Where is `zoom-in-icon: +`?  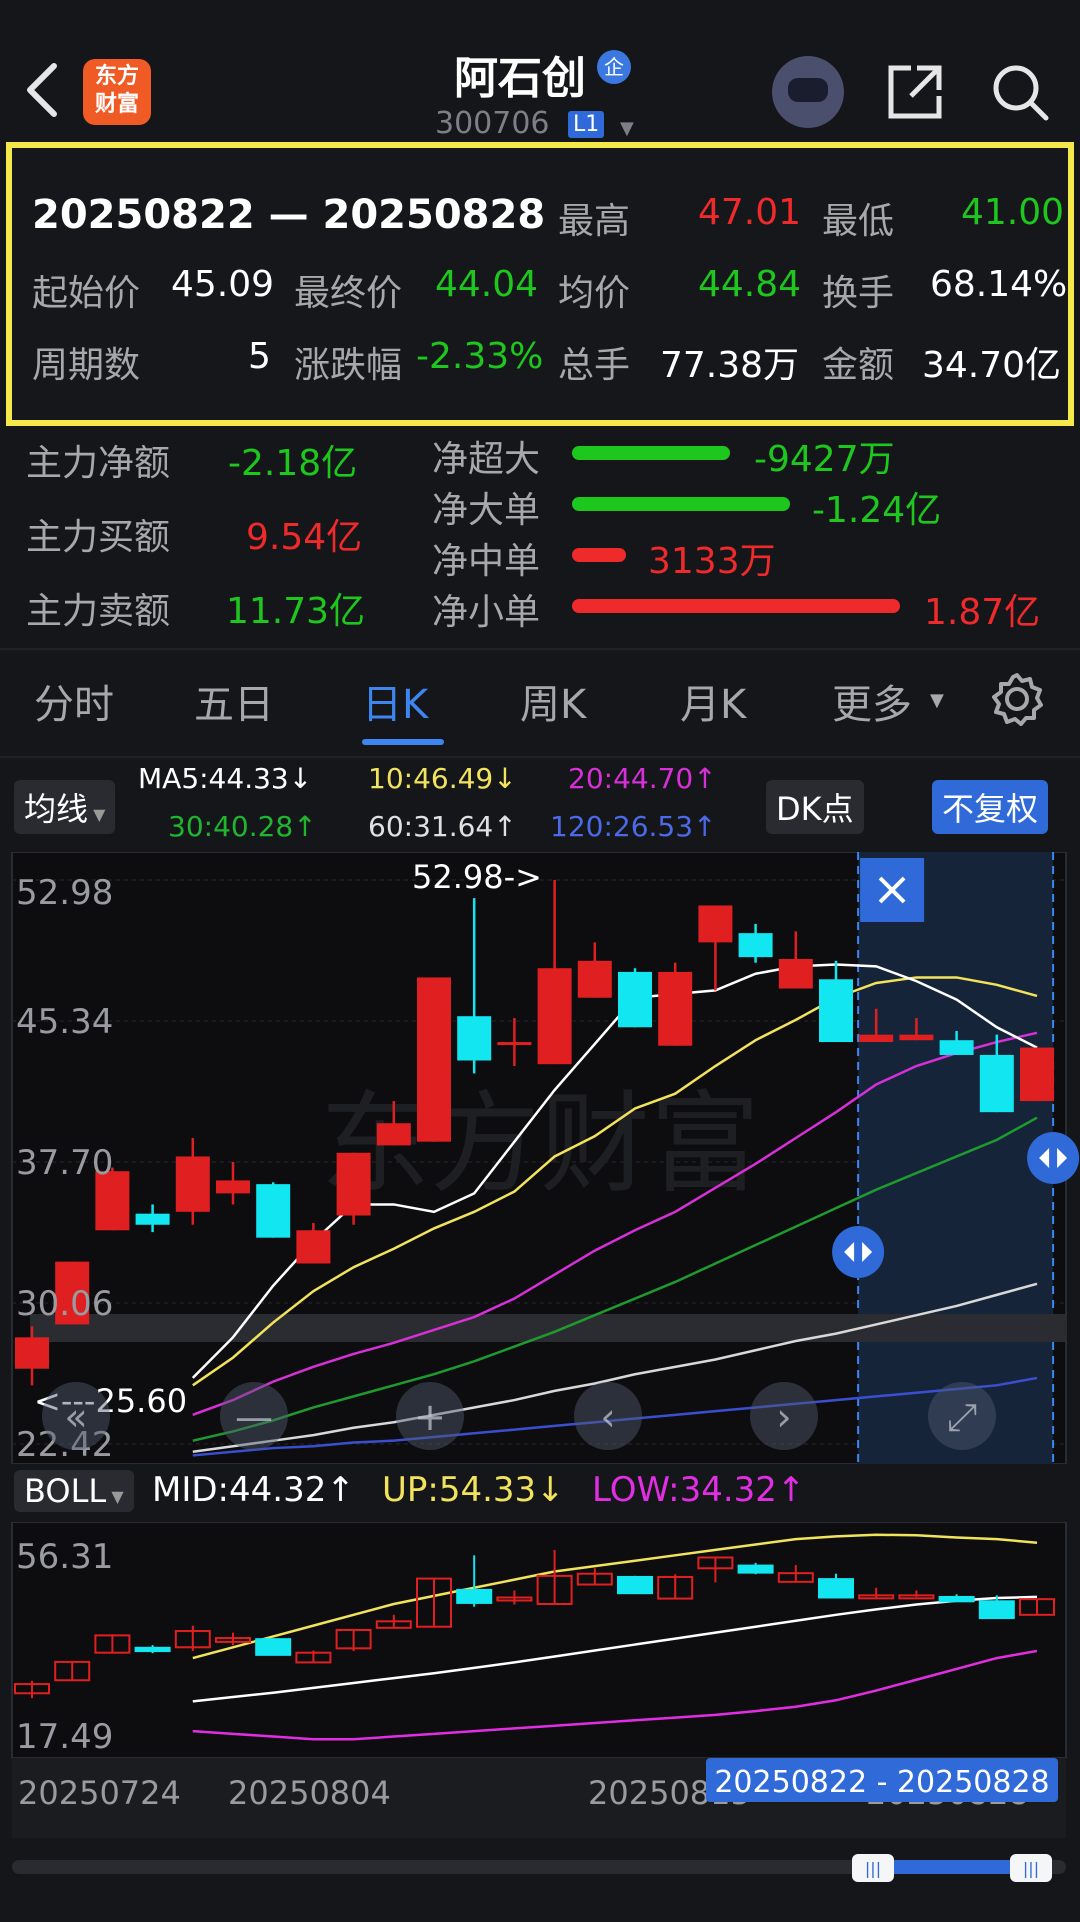 zoom-in-icon: + is located at coordinates (430, 1417).